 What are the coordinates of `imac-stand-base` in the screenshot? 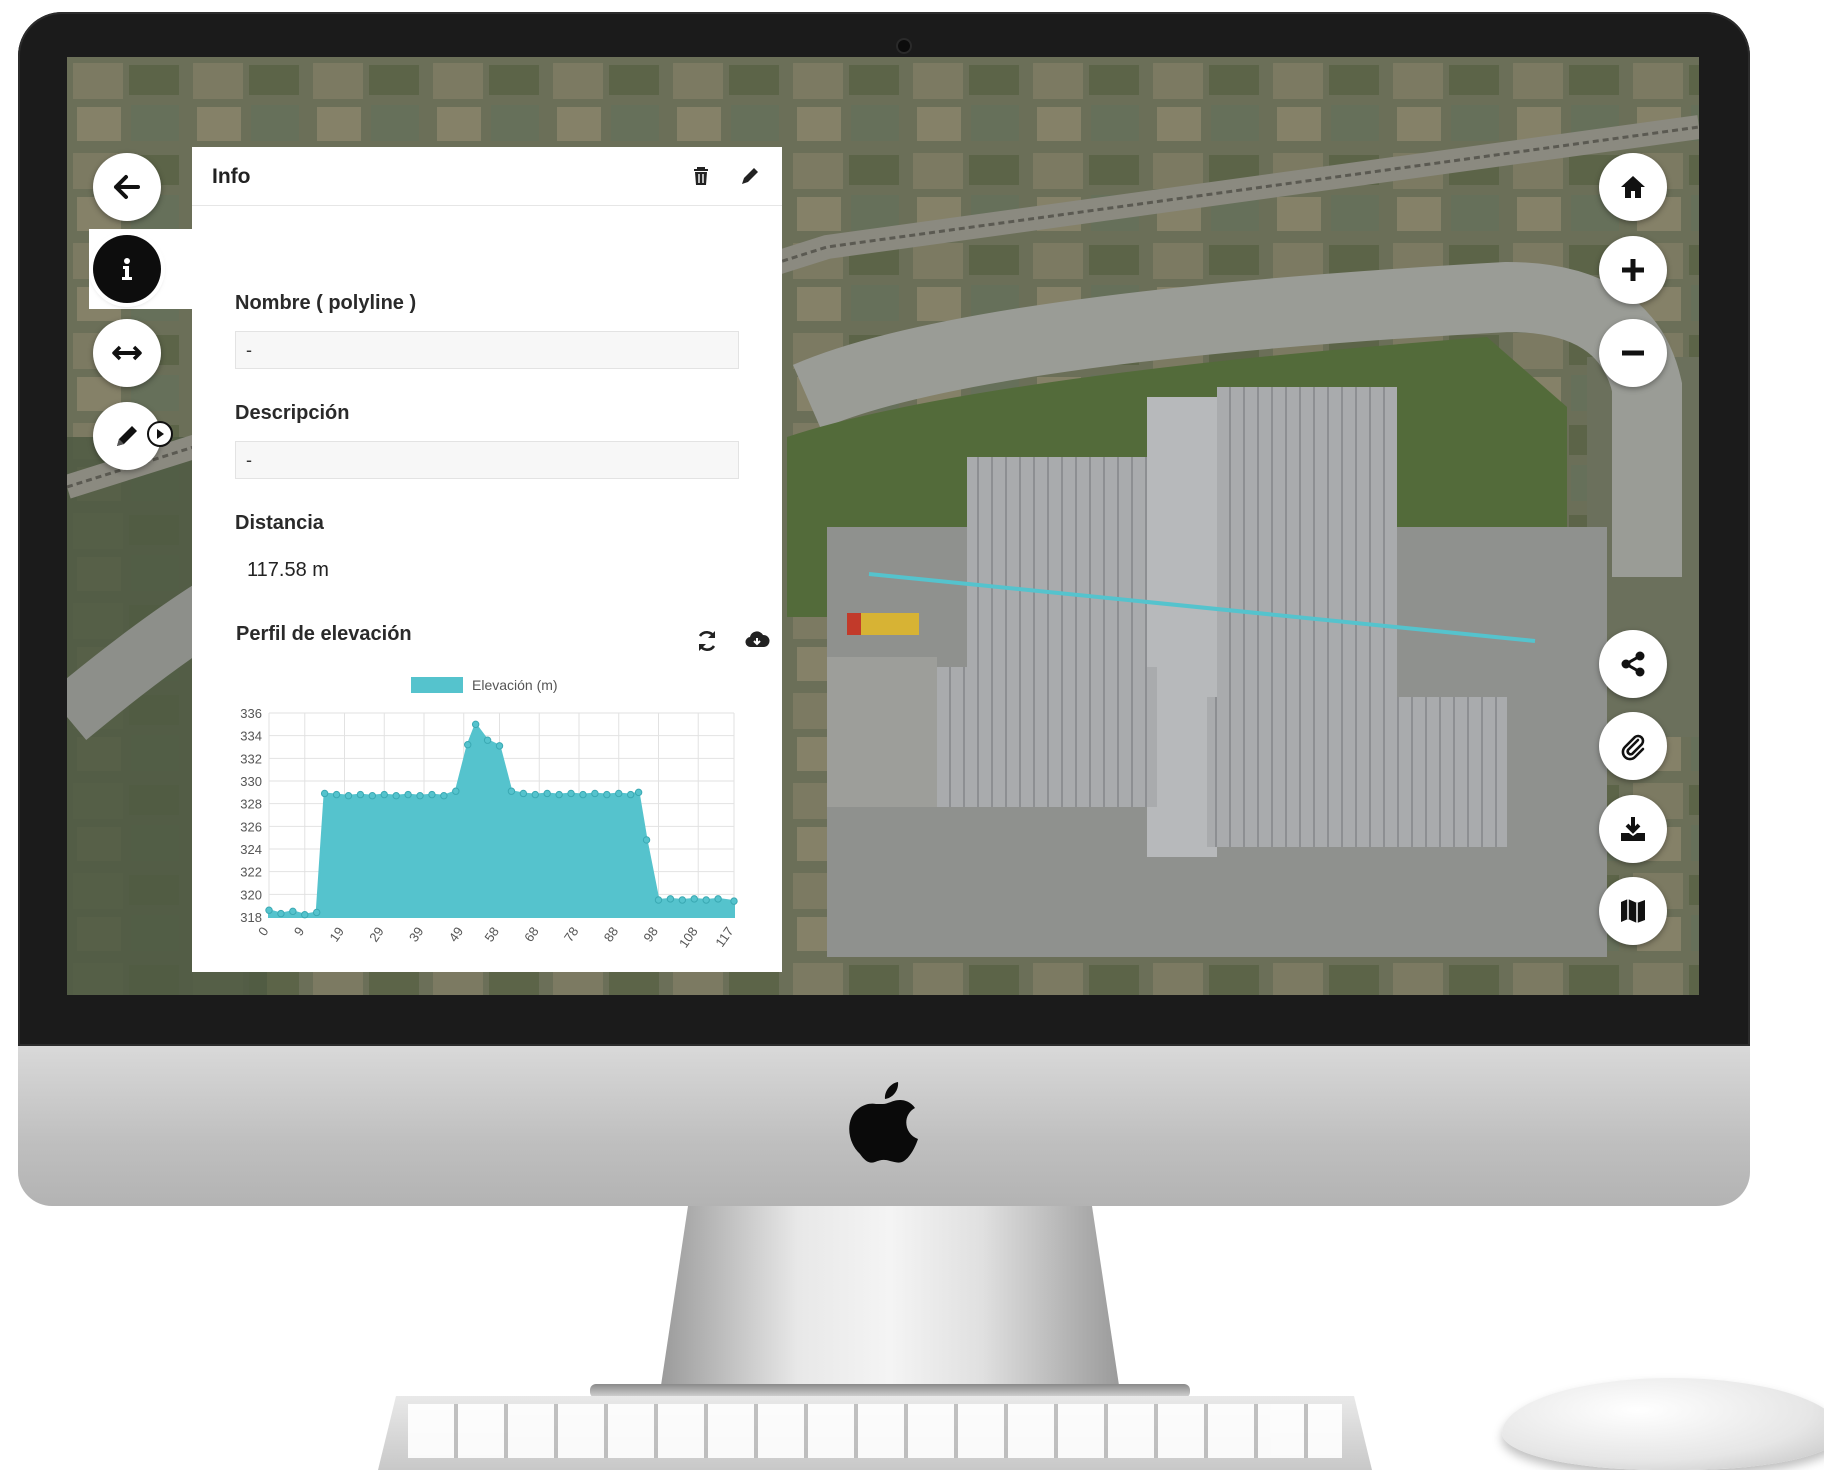 It's located at (890, 1391).